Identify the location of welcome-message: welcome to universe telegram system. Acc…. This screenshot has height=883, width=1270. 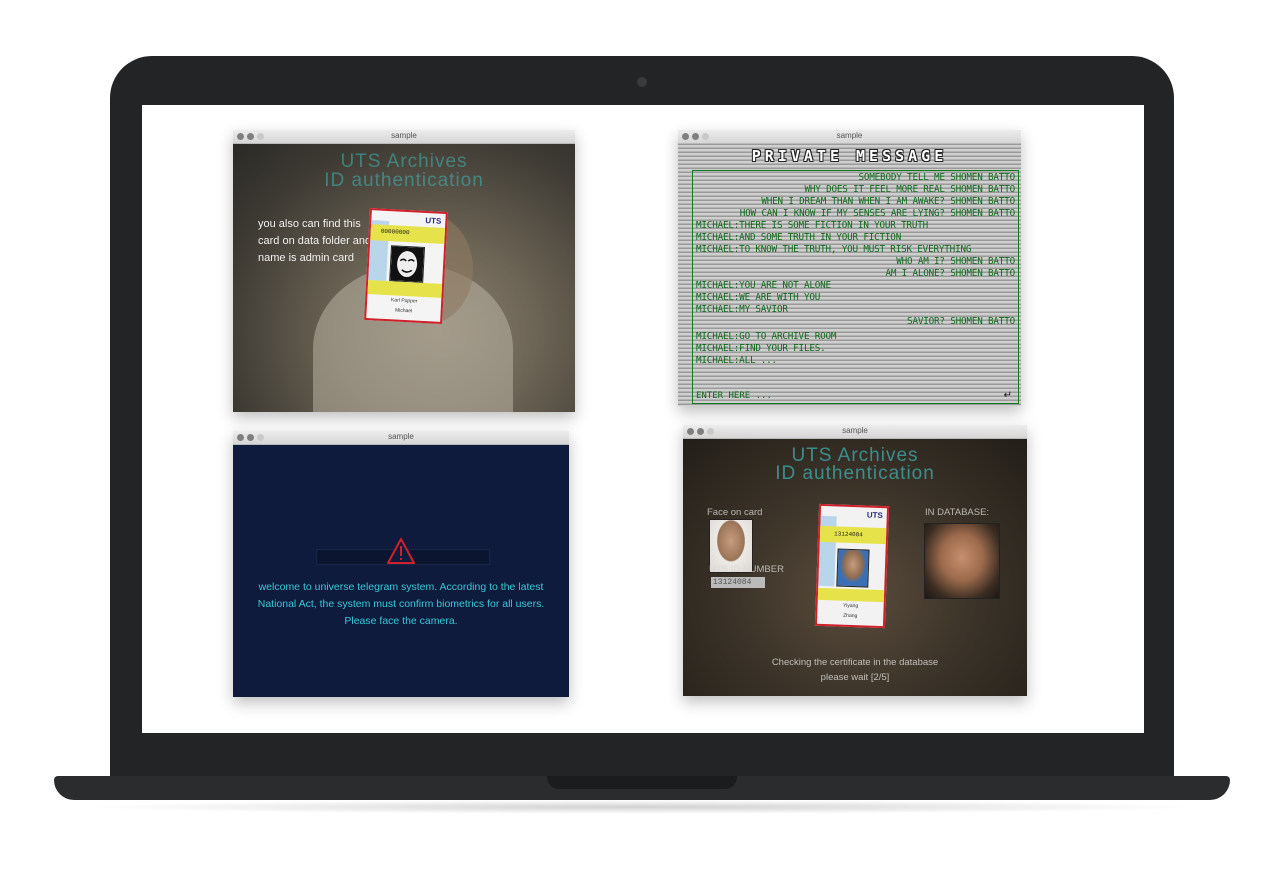
(401, 604).